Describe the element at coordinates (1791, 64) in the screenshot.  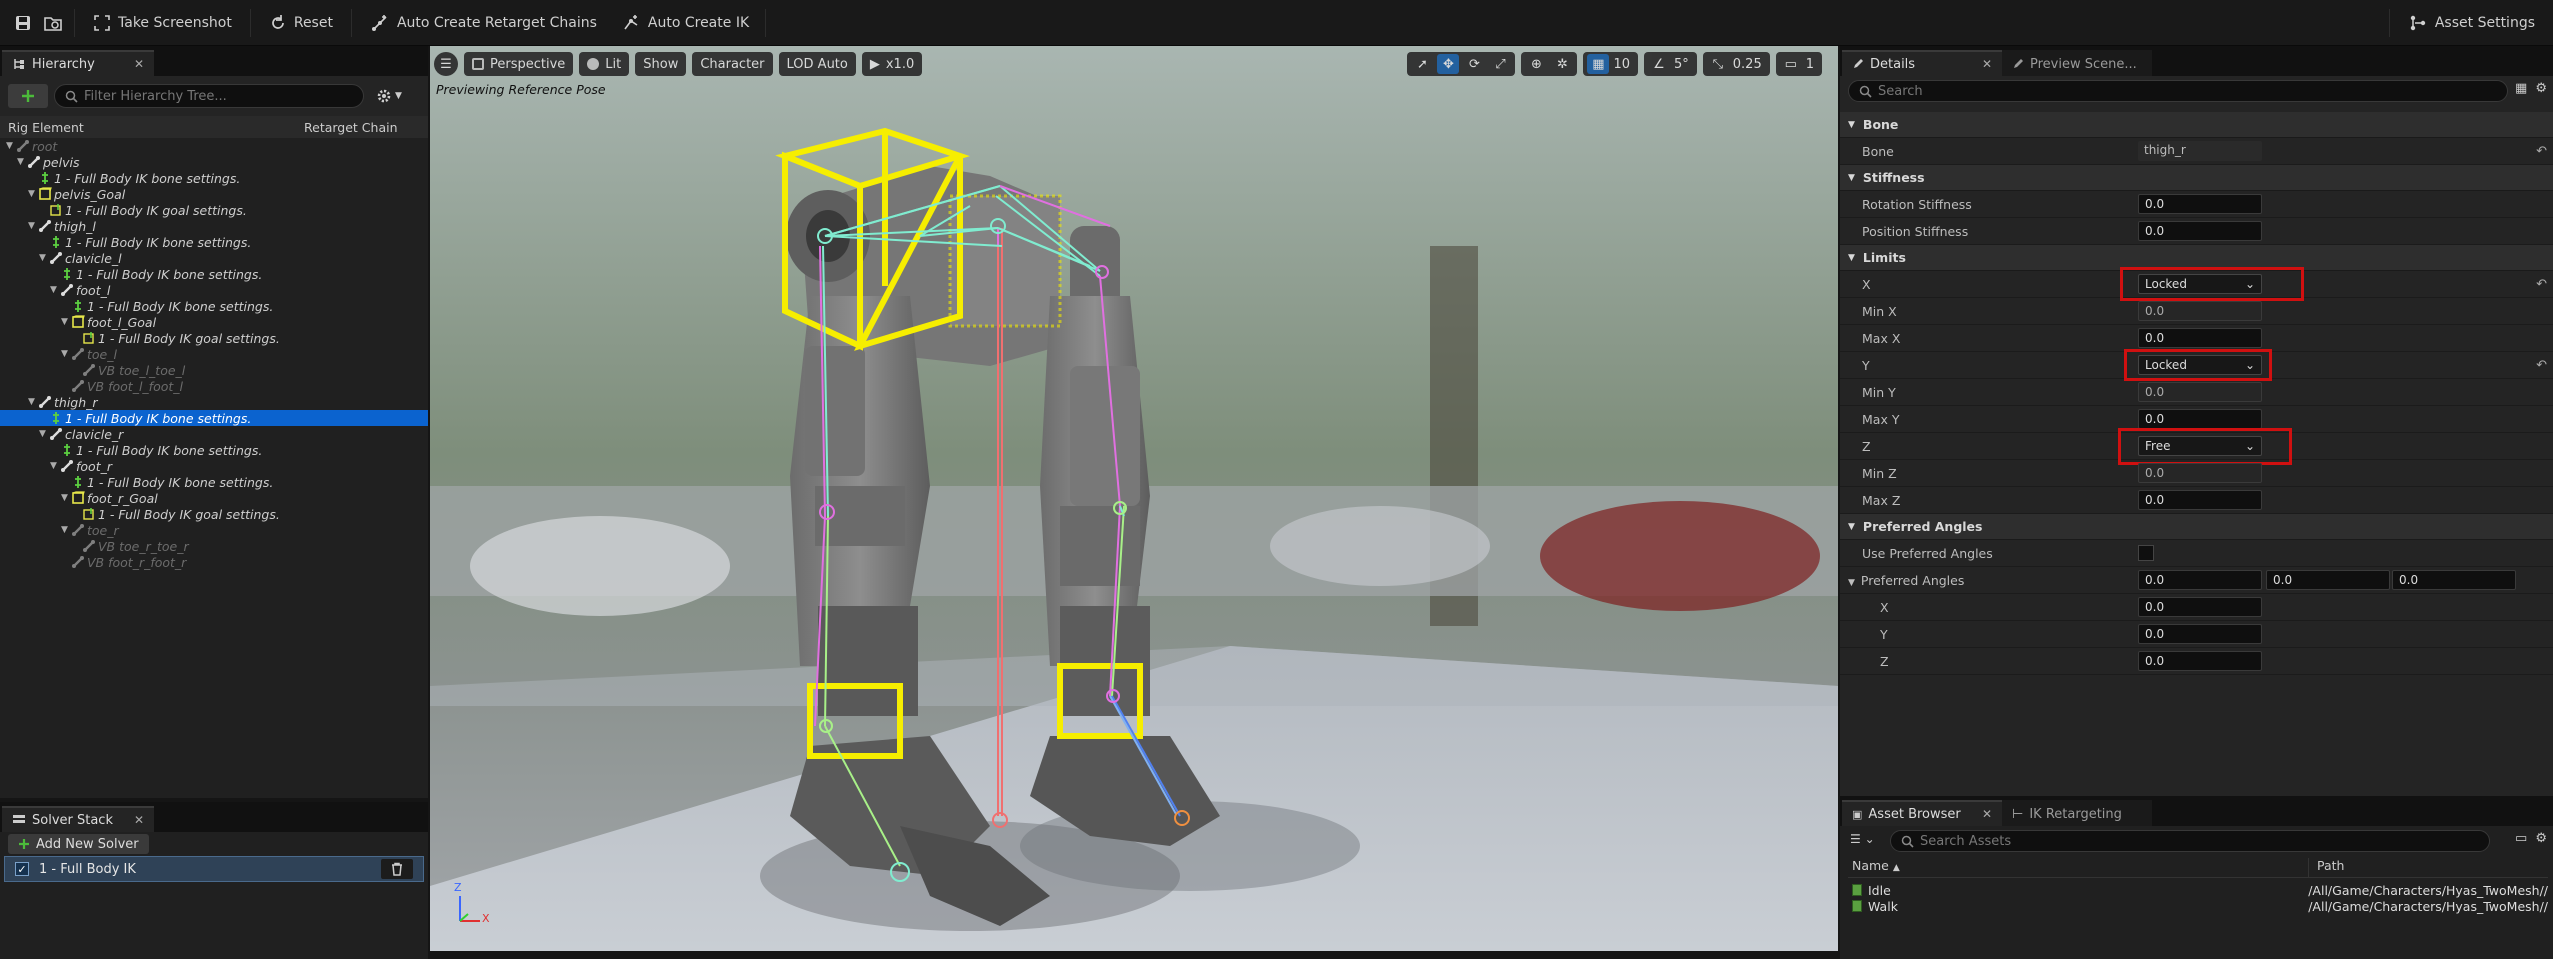
I see `camera-icon: ▭` at that location.